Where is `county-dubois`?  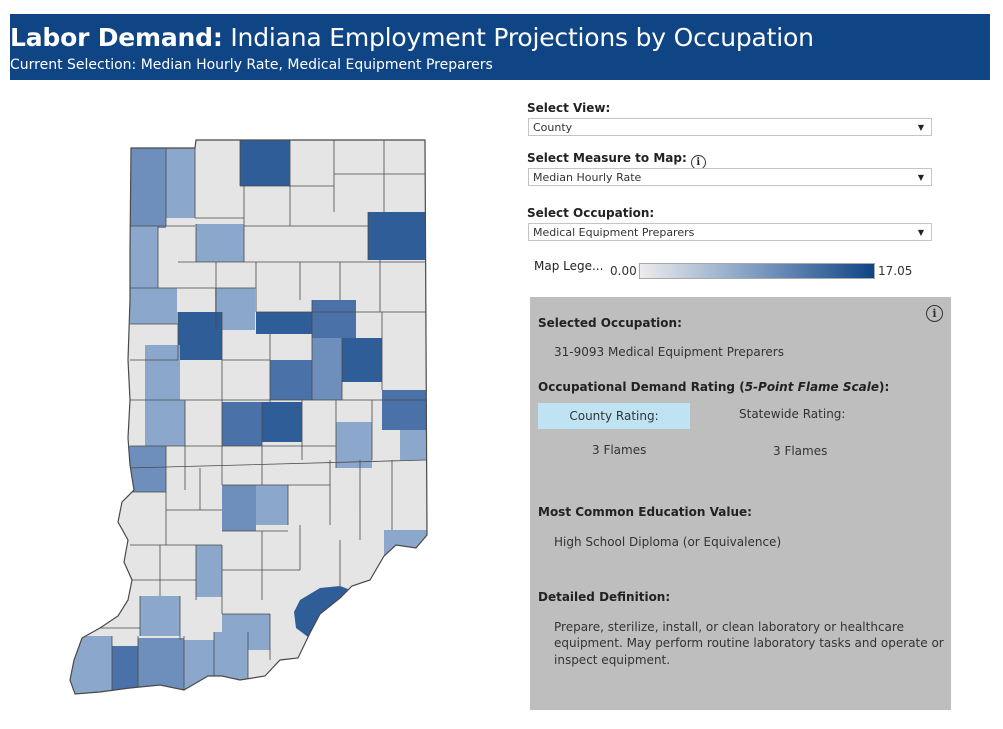
county-dubois is located at coordinates (160, 616).